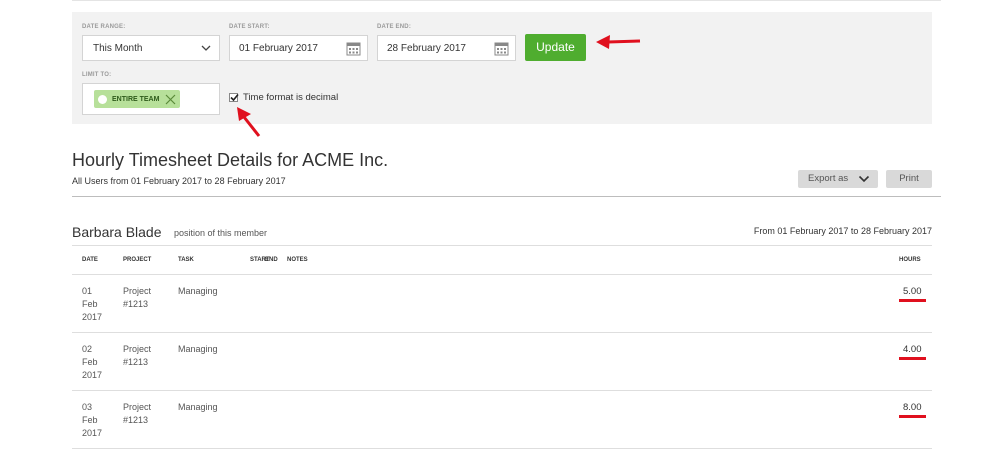 This screenshot has width=989, height=455. I want to click on close-icon, so click(170, 99).